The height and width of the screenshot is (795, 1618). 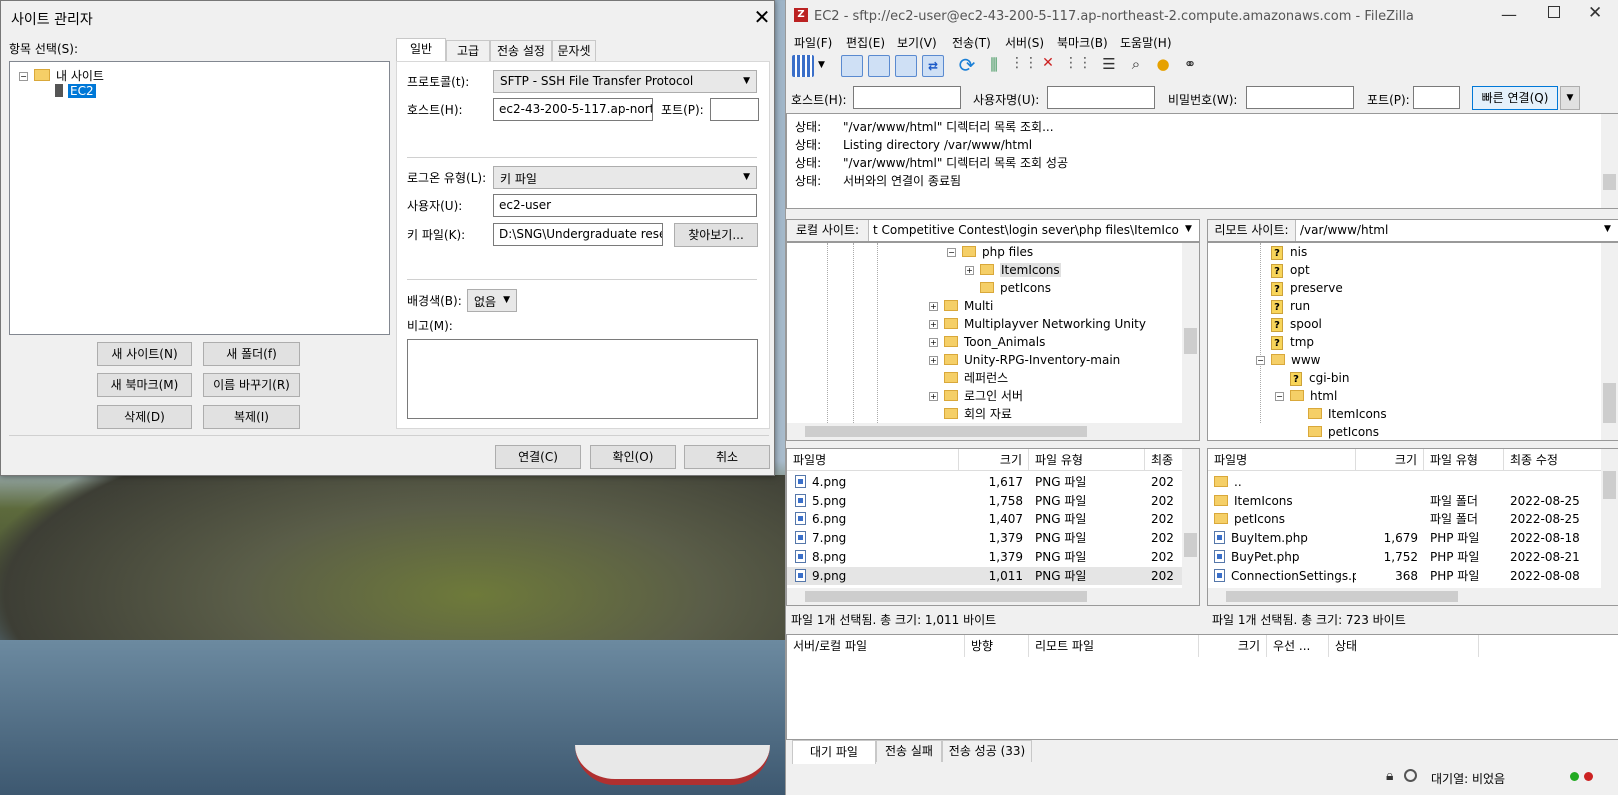 What do you see at coordinates (1405, 557) in the screenshot?
I see `file-row: BuyPet.php 1,752 PHP 파일 2022-08-21` at bounding box center [1405, 557].